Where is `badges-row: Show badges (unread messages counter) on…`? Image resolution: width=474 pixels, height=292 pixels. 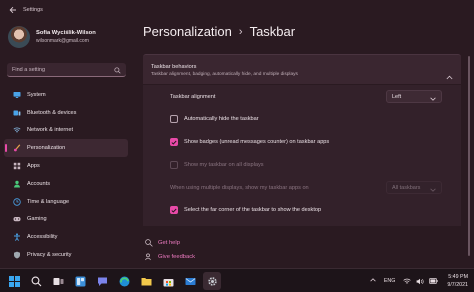 badges-row: Show badges (unread messages counter) on… is located at coordinates (302, 142).